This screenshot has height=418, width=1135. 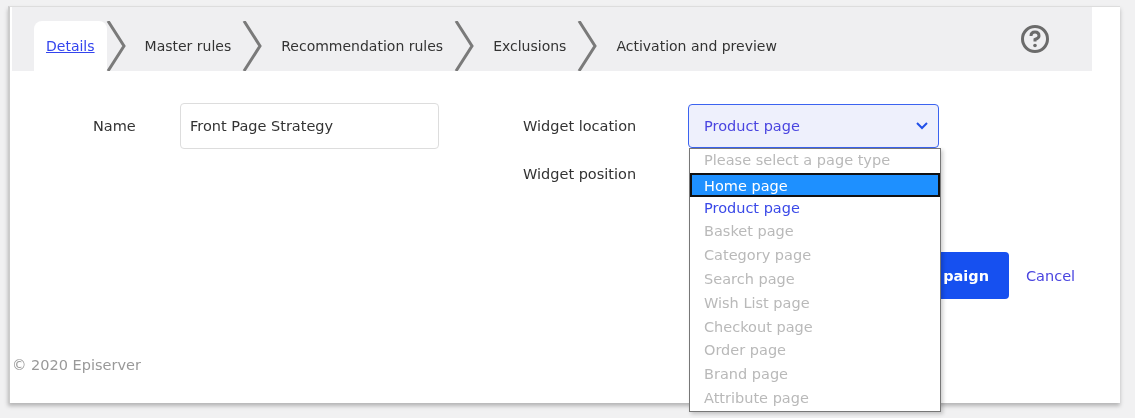 What do you see at coordinates (815, 184) in the screenshot?
I see `dropdown-option: Home page` at bounding box center [815, 184].